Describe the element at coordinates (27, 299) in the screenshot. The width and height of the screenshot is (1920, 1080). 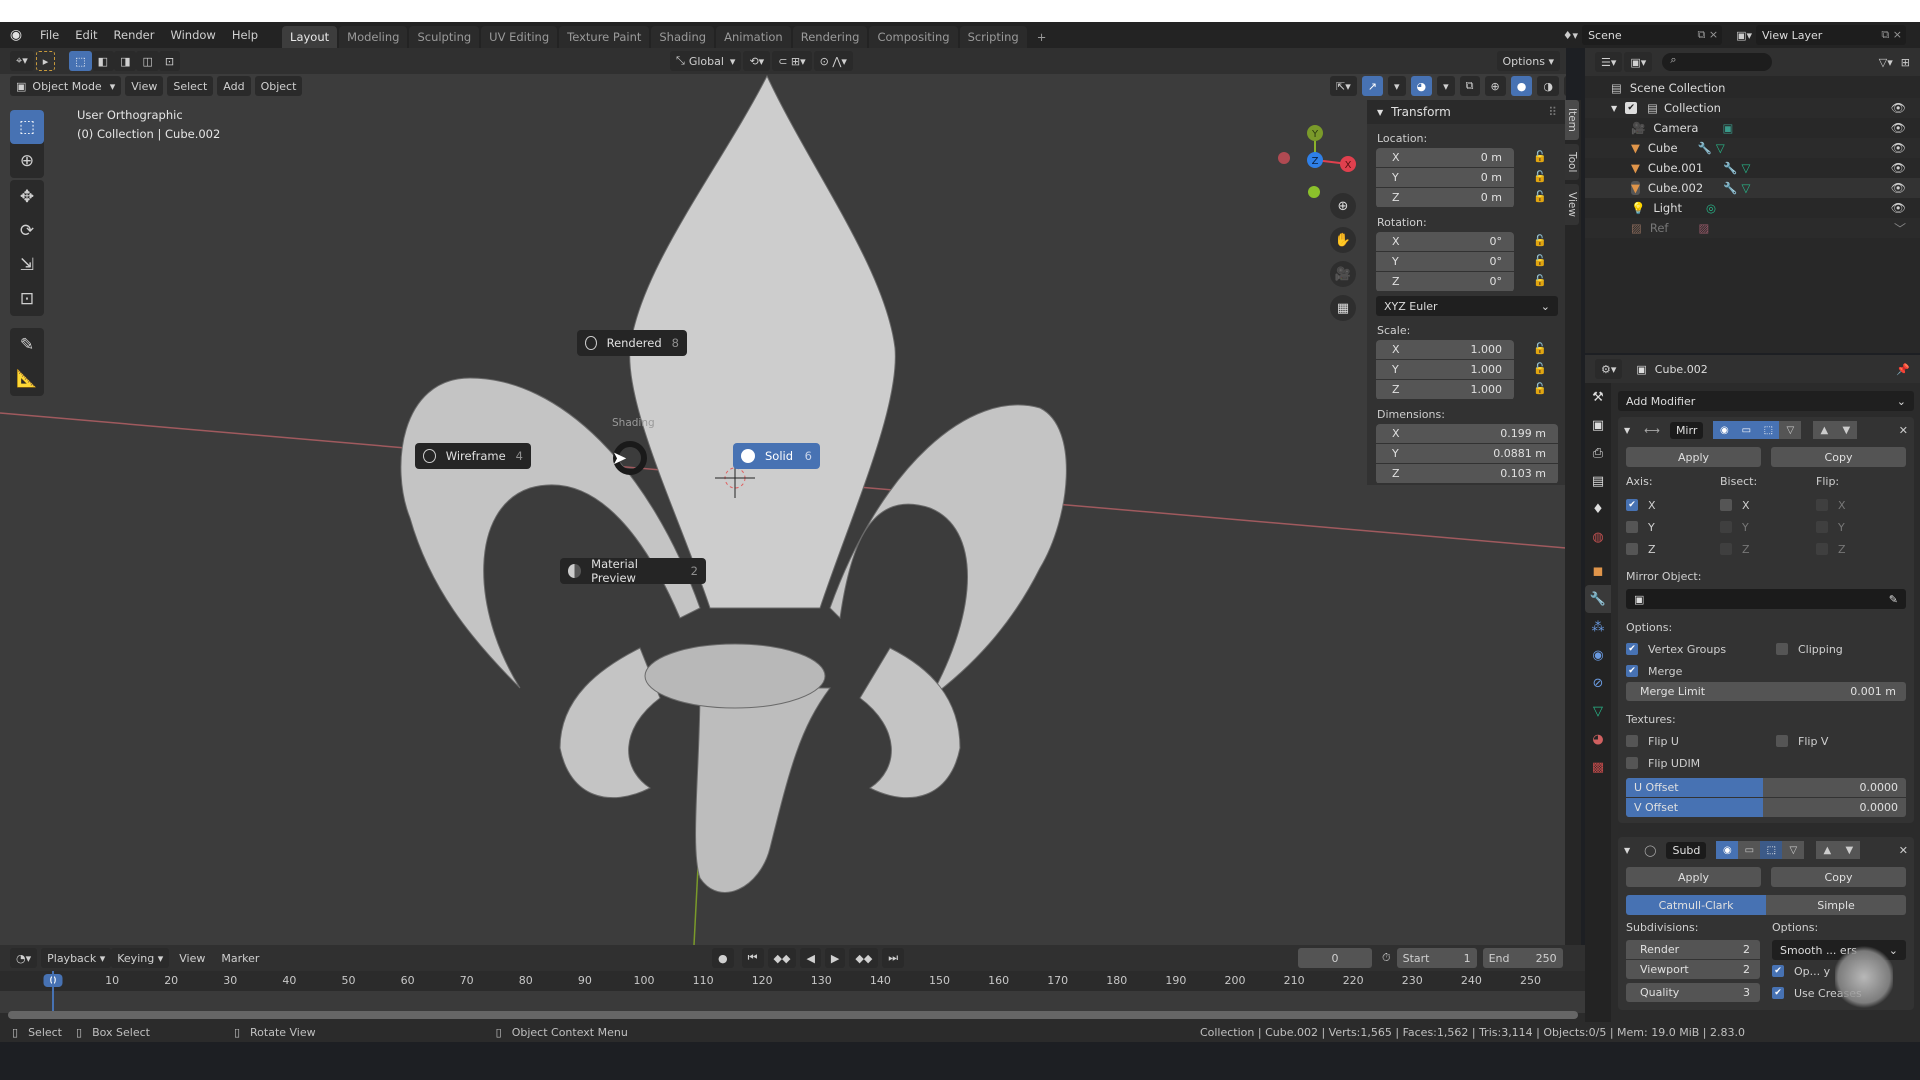
I see `transform-tool-icon: ⊡` at that location.